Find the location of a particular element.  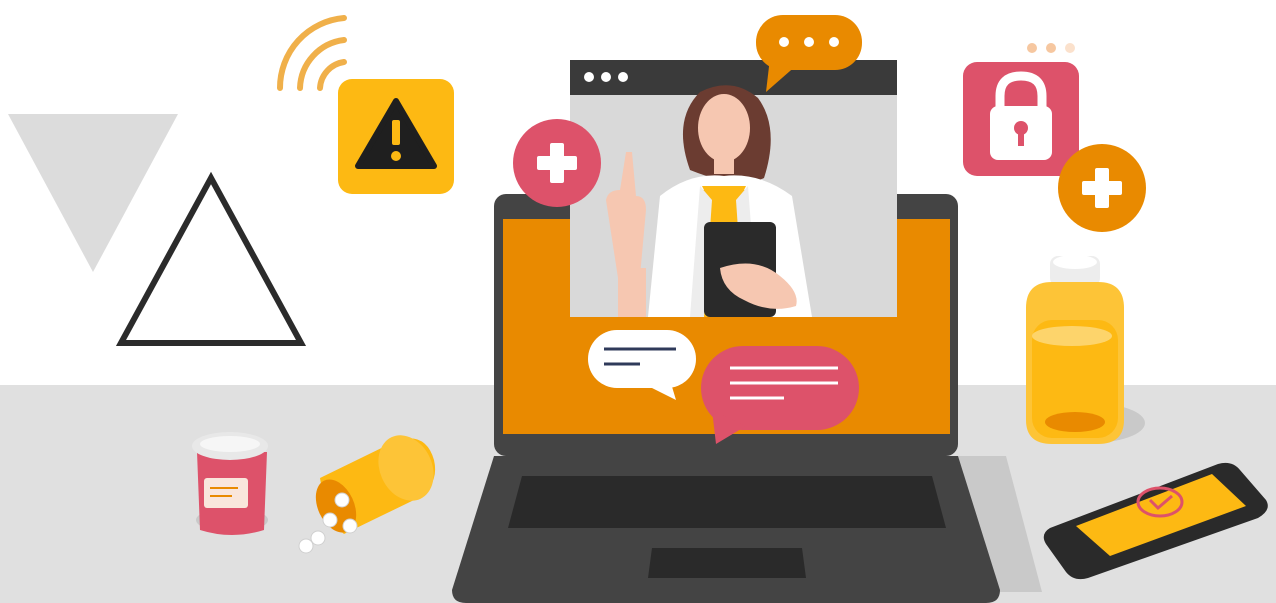

laptop-trackpad is located at coordinates (727, 563).